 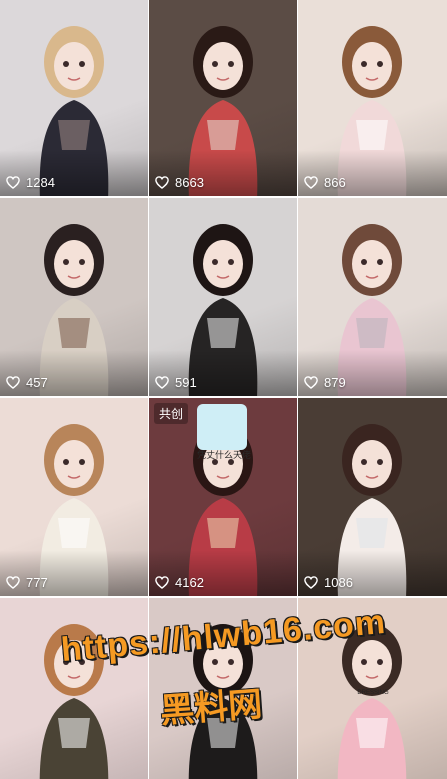 I want to click on video-card: 1284, so click(x=74, y=98).